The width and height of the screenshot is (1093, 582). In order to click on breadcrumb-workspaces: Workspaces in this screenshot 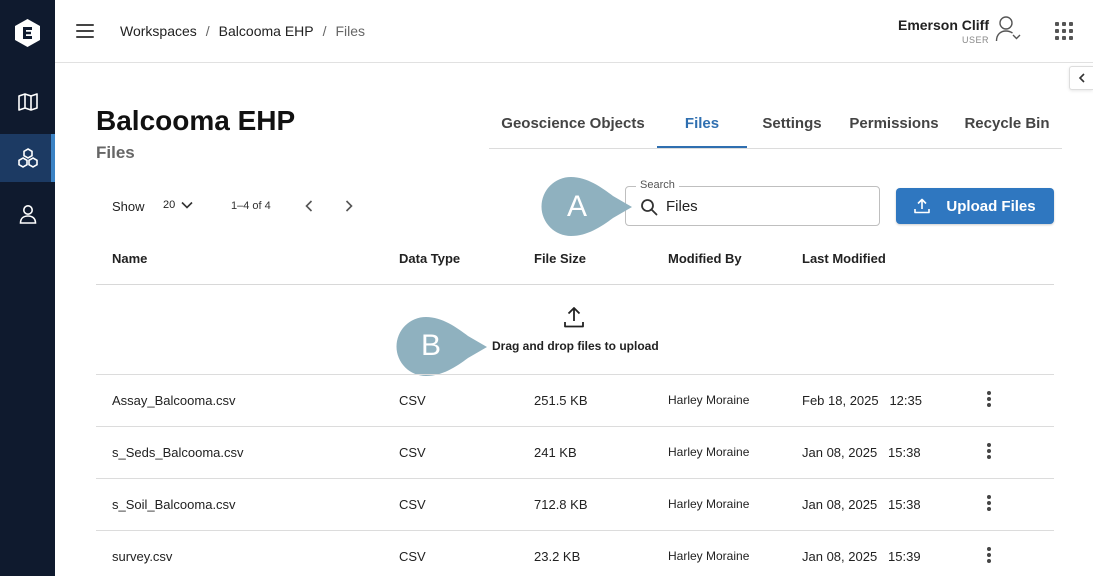, I will do `click(158, 31)`.